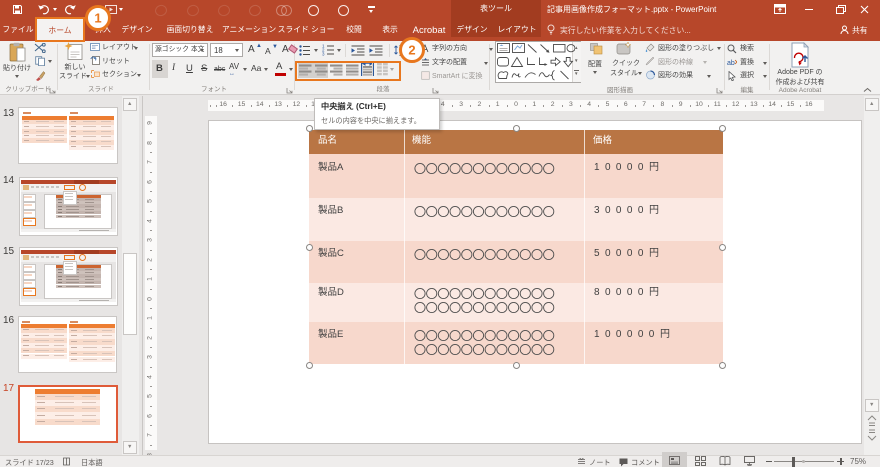 The height and width of the screenshot is (467, 880). Describe the element at coordinates (731, 63) in the screenshot. I see `svg-text: ab` at that location.